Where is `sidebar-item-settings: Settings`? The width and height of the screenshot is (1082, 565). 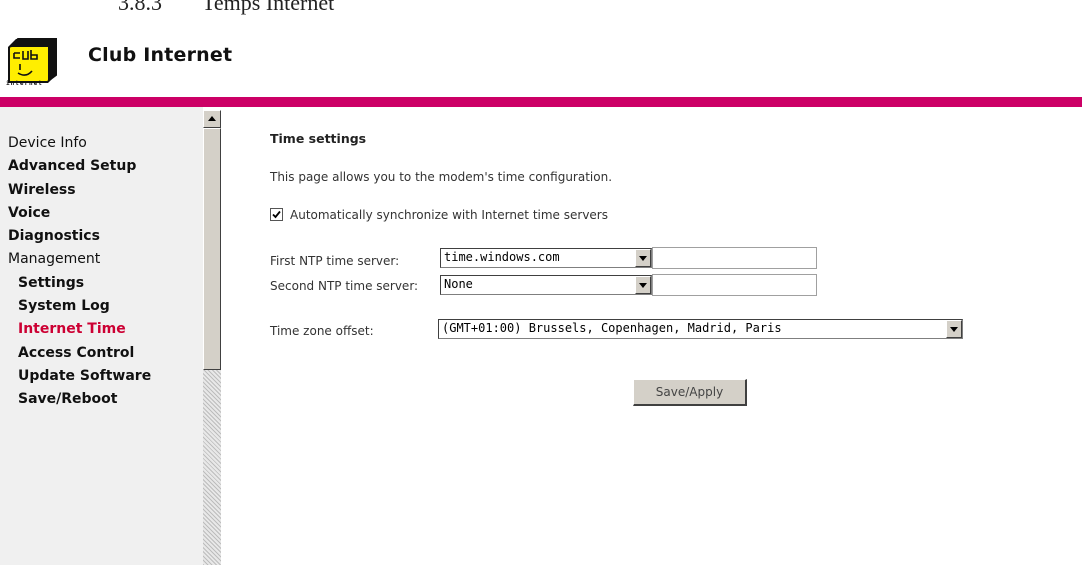 sidebar-item-settings: Settings is located at coordinates (79, 283).